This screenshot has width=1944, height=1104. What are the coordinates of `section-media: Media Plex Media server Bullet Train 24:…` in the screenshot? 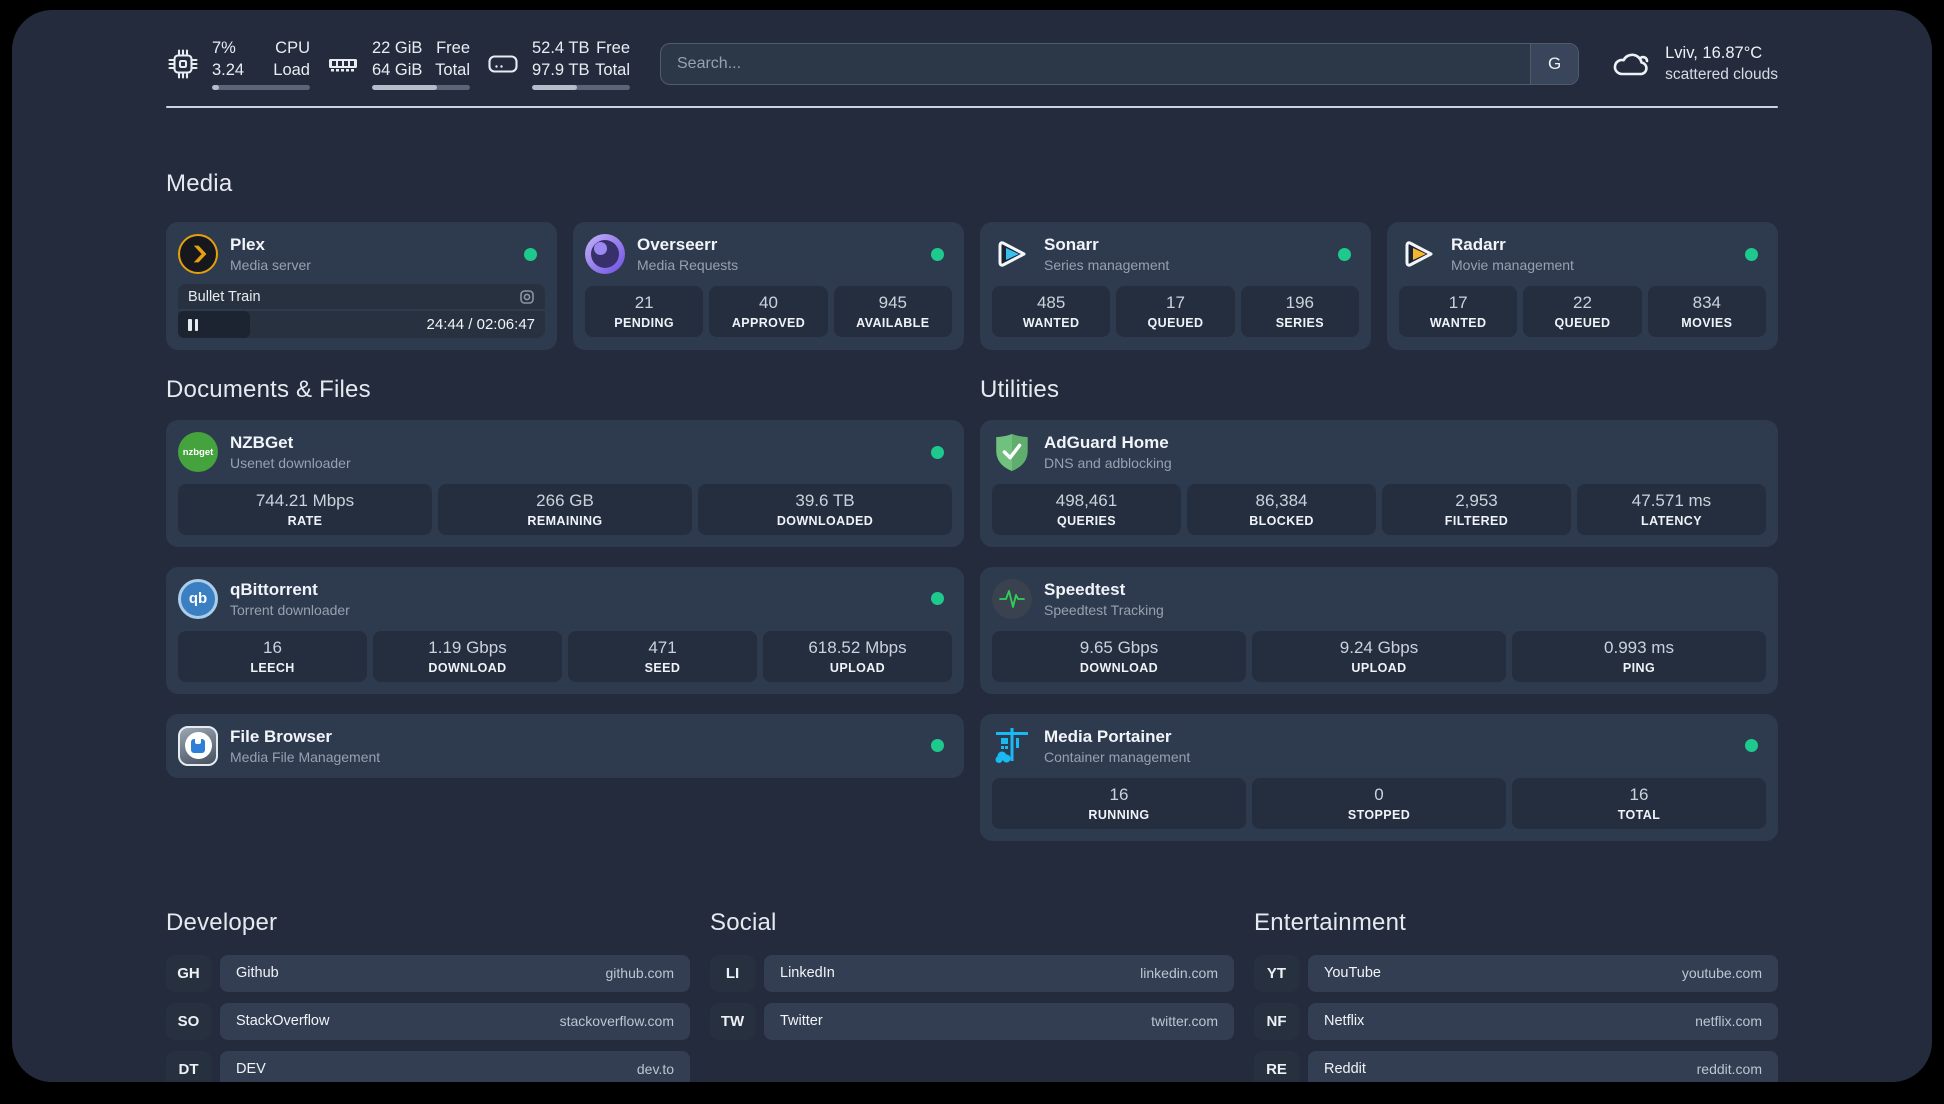 It's located at (972, 260).